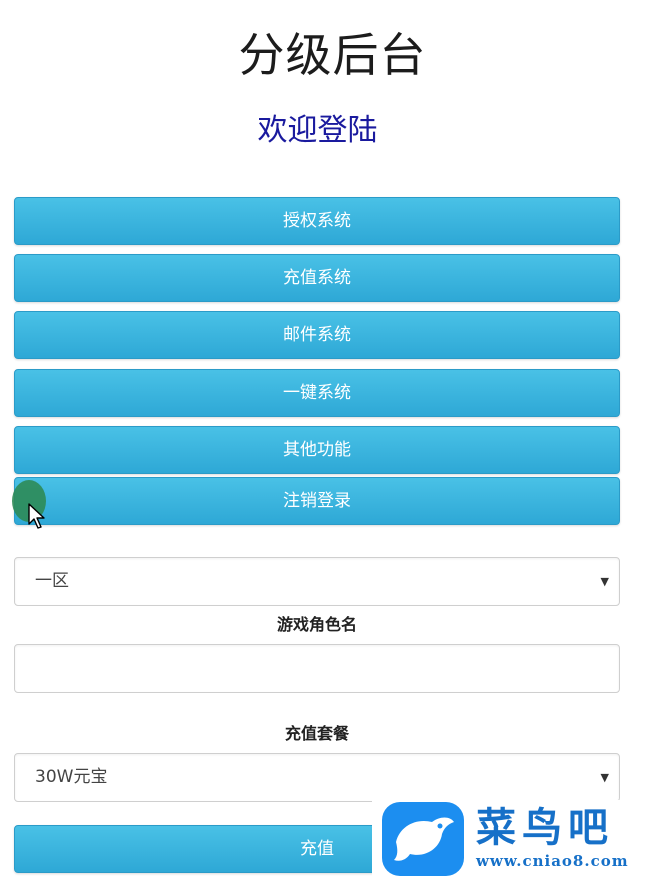 Image resolution: width=665 pixels, height=884 pixels. What do you see at coordinates (316, 624) in the screenshot?
I see `role-name-label: 游戏角色名` at bounding box center [316, 624].